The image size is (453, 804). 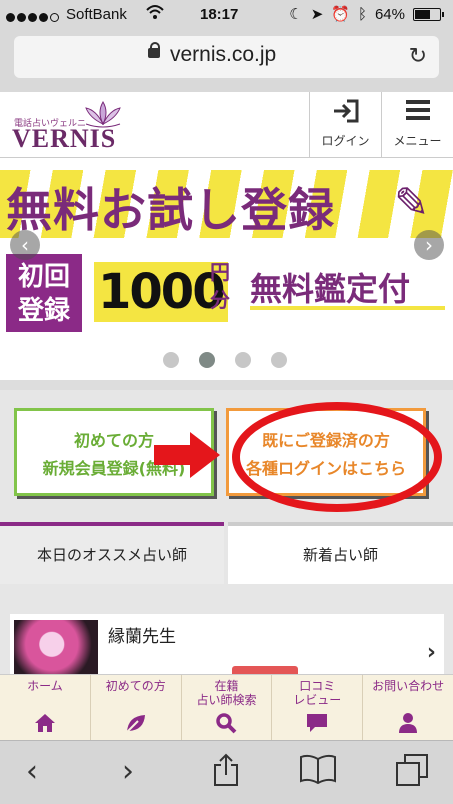 I want to click on status-badge, so click(x=265, y=670).